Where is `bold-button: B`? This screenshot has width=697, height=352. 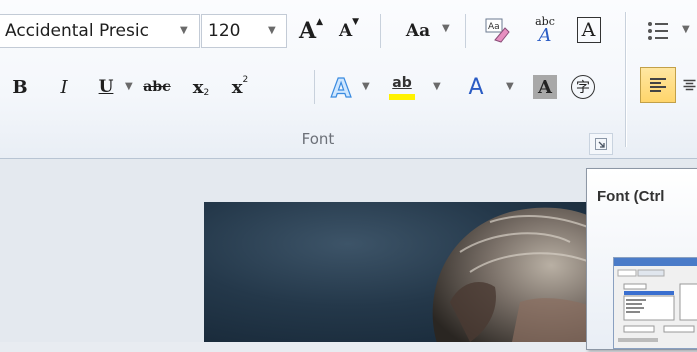 bold-button: B is located at coordinates (20, 87).